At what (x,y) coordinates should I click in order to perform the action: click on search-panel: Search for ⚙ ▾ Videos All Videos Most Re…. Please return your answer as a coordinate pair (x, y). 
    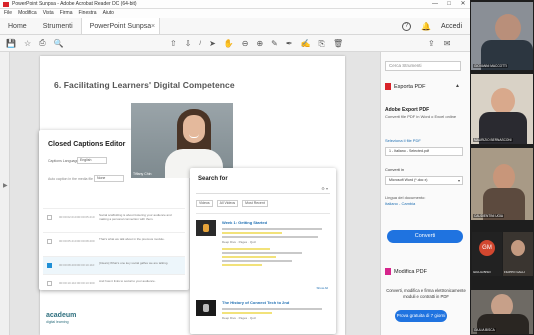
    Looking at the image, I should click on (263, 251).